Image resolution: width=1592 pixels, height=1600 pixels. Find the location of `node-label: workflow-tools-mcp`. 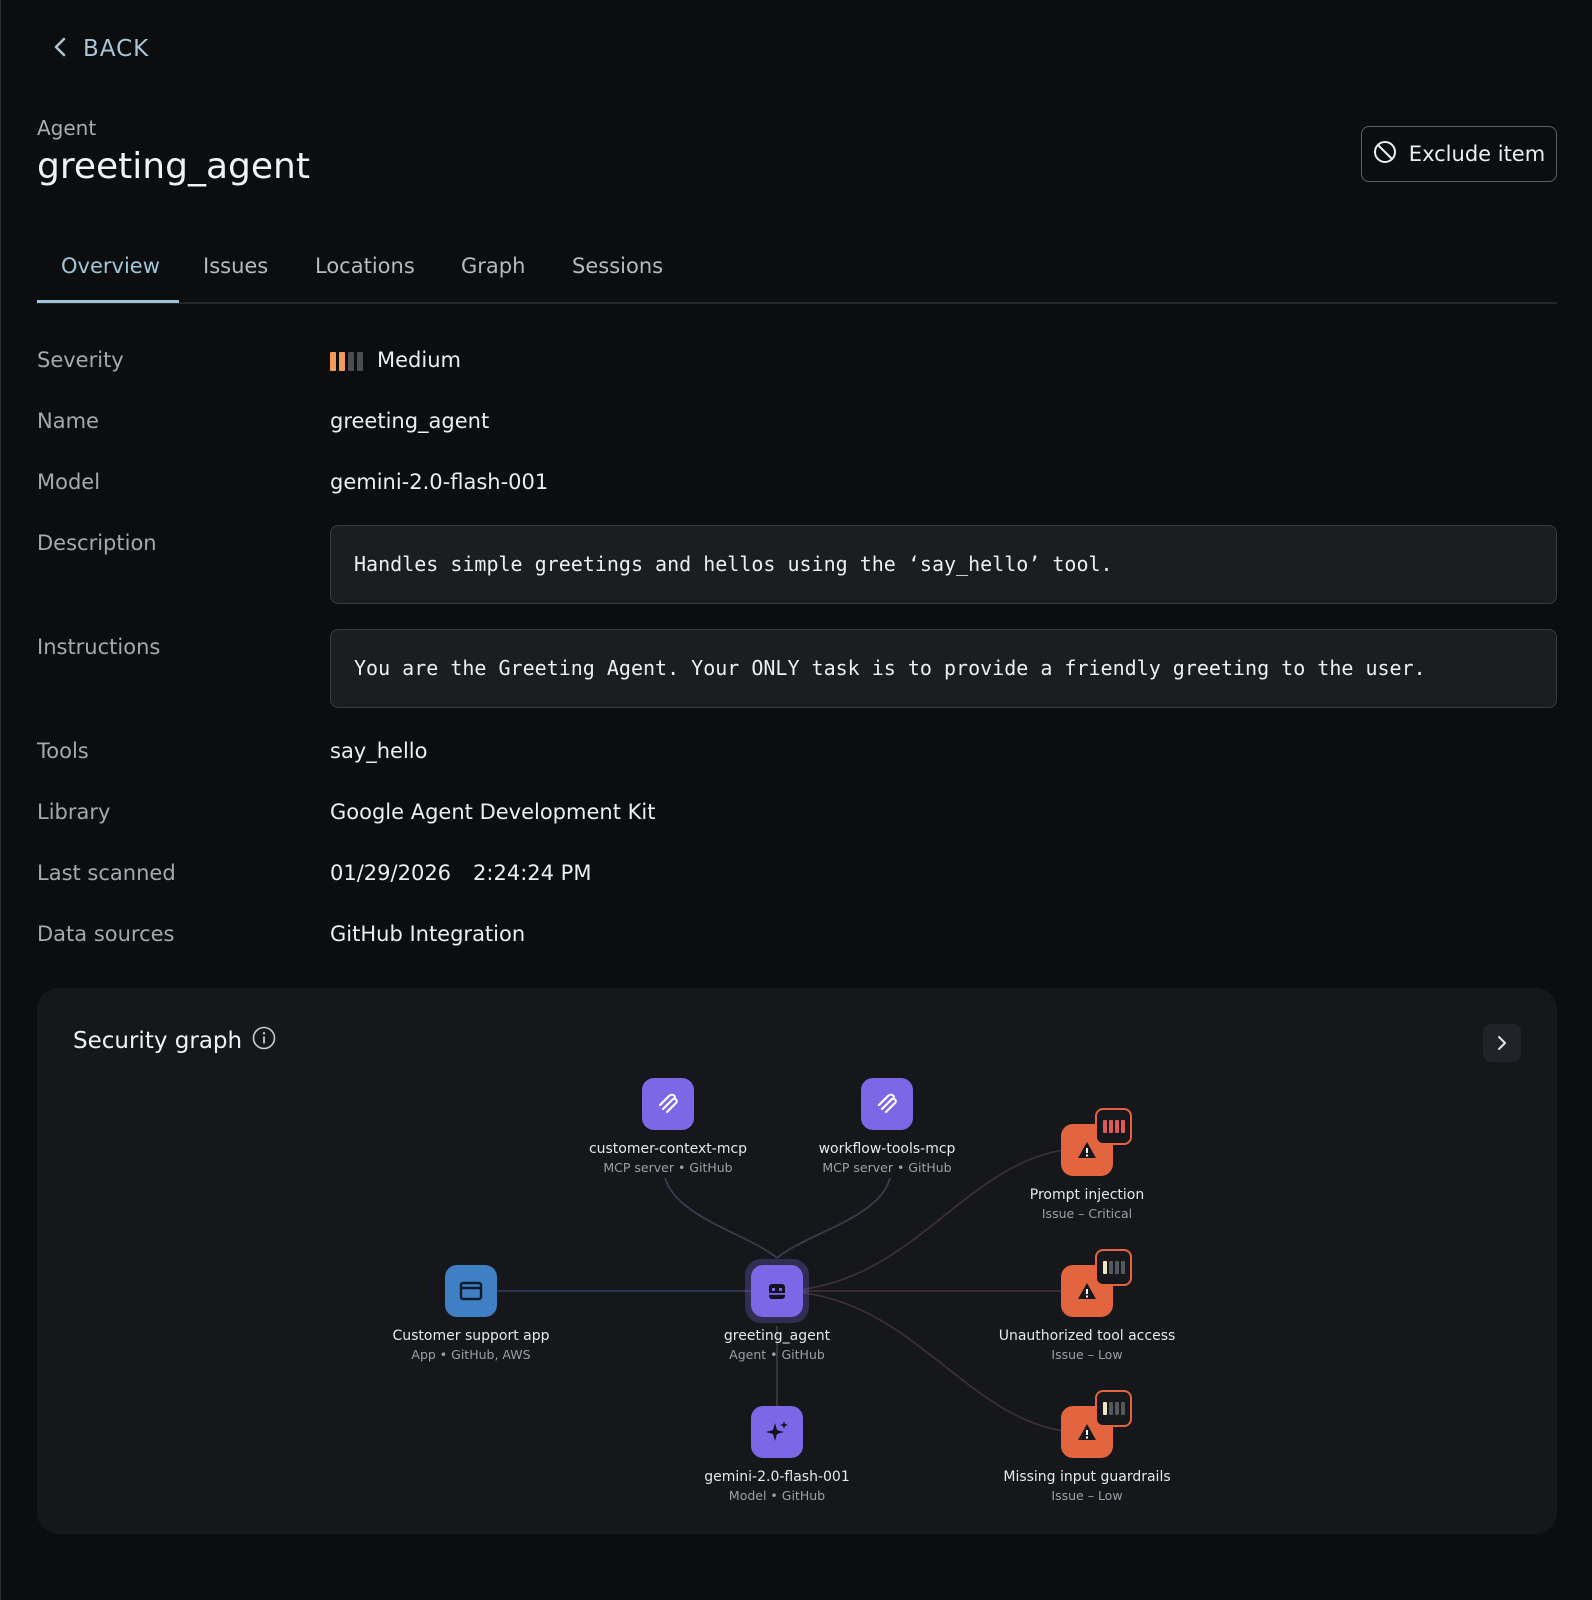

node-label: workflow-tools-mcp is located at coordinates (887, 1149).